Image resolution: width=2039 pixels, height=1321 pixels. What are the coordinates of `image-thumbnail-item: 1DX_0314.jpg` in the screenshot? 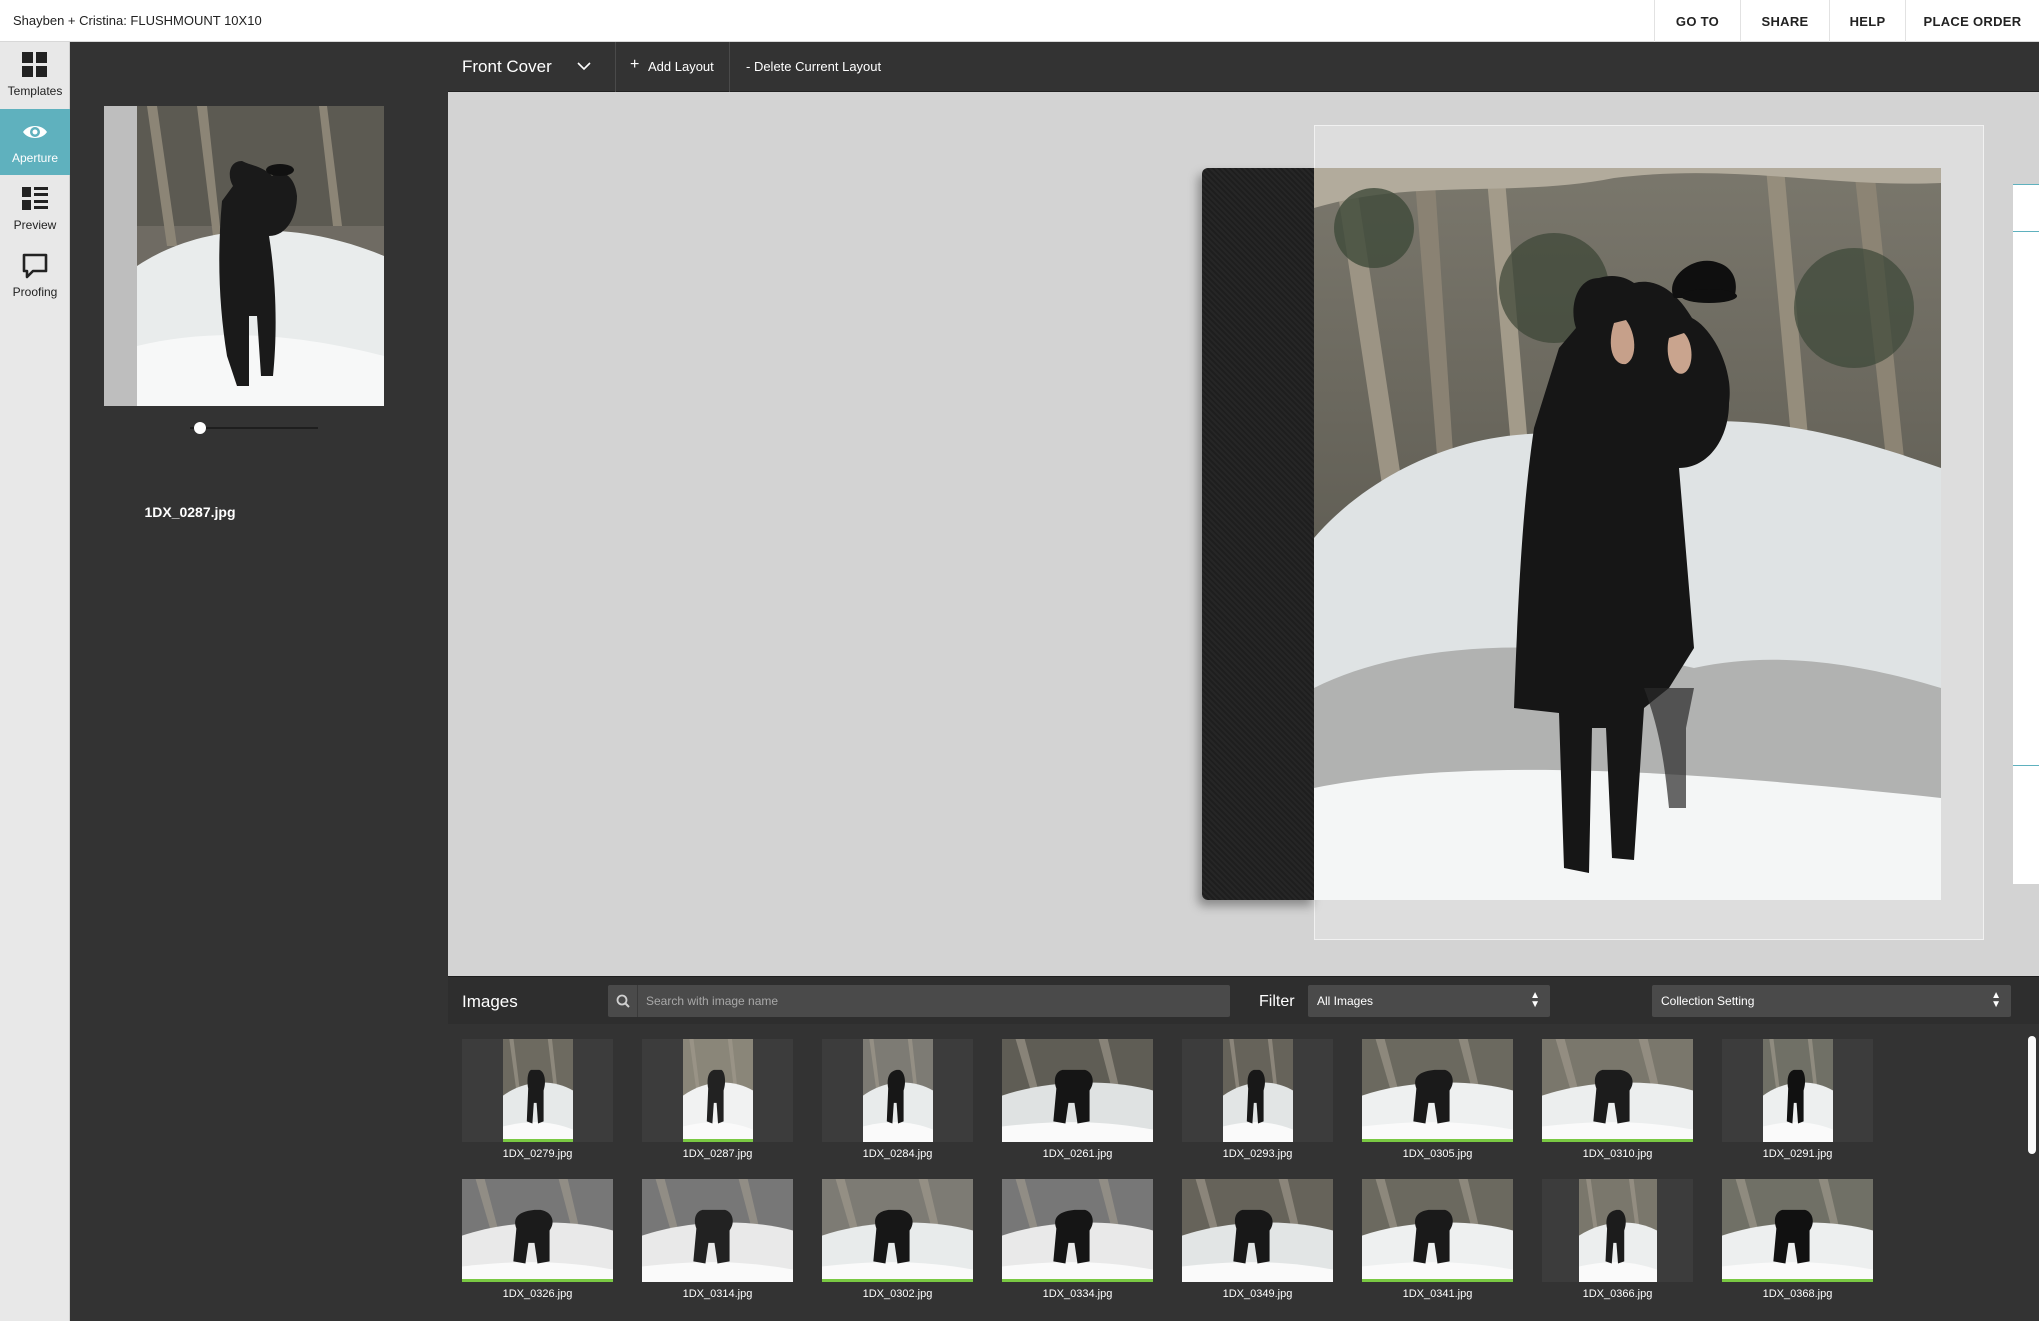 It's located at (717, 1232).